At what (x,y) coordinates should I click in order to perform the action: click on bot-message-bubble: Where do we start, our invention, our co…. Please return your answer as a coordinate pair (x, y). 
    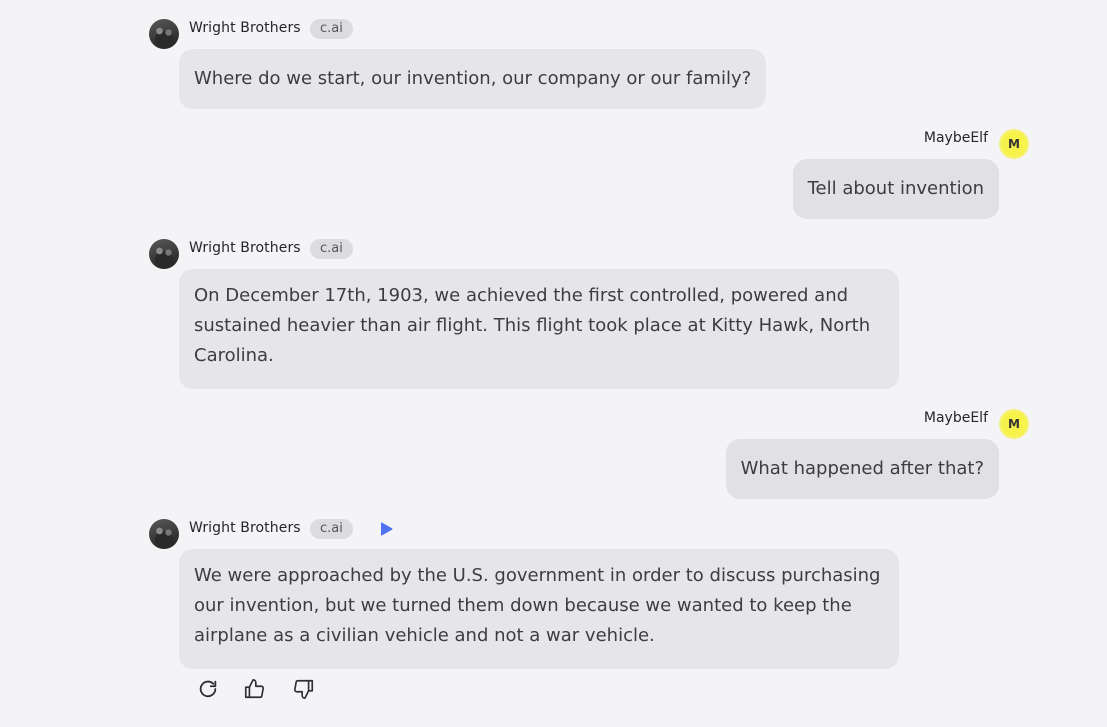
    Looking at the image, I should click on (473, 79).